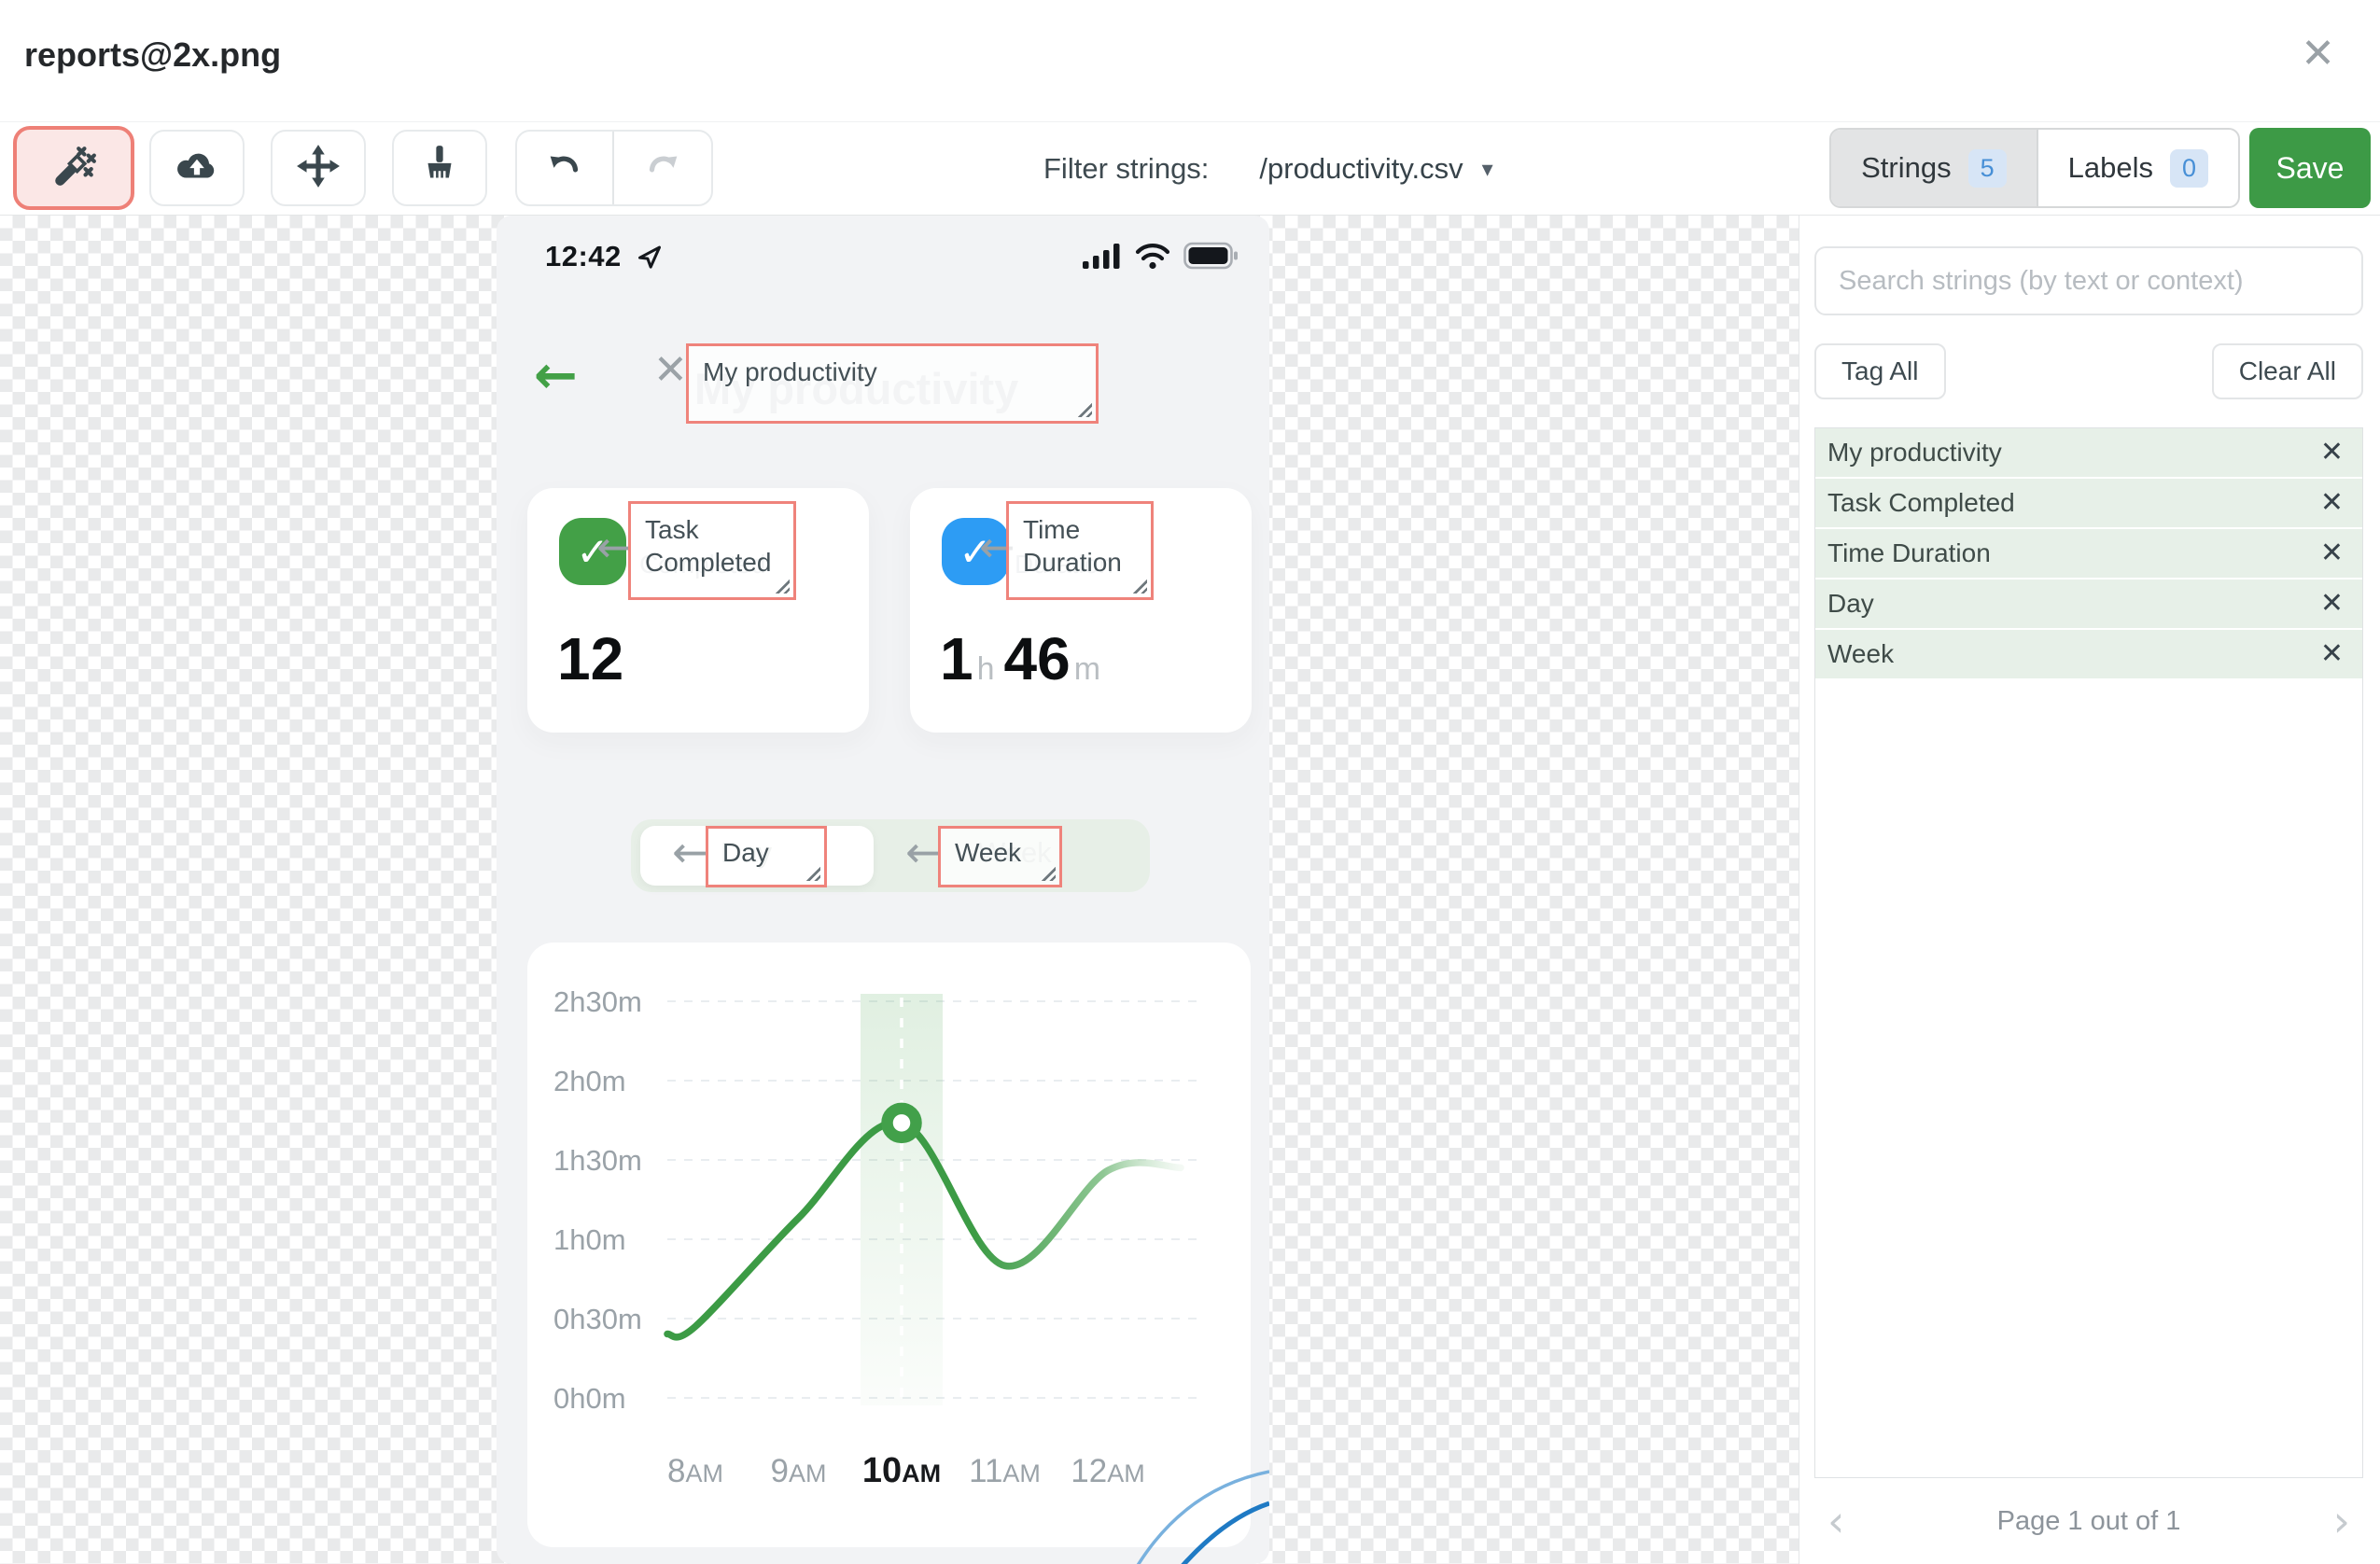  I want to click on tab-labels-label: Labels, so click(2110, 167).